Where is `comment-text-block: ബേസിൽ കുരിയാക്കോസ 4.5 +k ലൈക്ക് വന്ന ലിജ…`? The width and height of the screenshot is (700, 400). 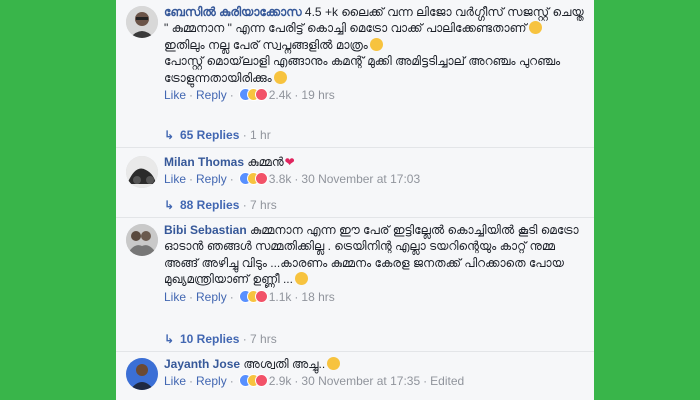
comment-text-block: ബേസിൽ കുരിയാക്കോസ 4.5 +k ലൈക്ക് വന്ന ലിജ… is located at coordinates (374, 45).